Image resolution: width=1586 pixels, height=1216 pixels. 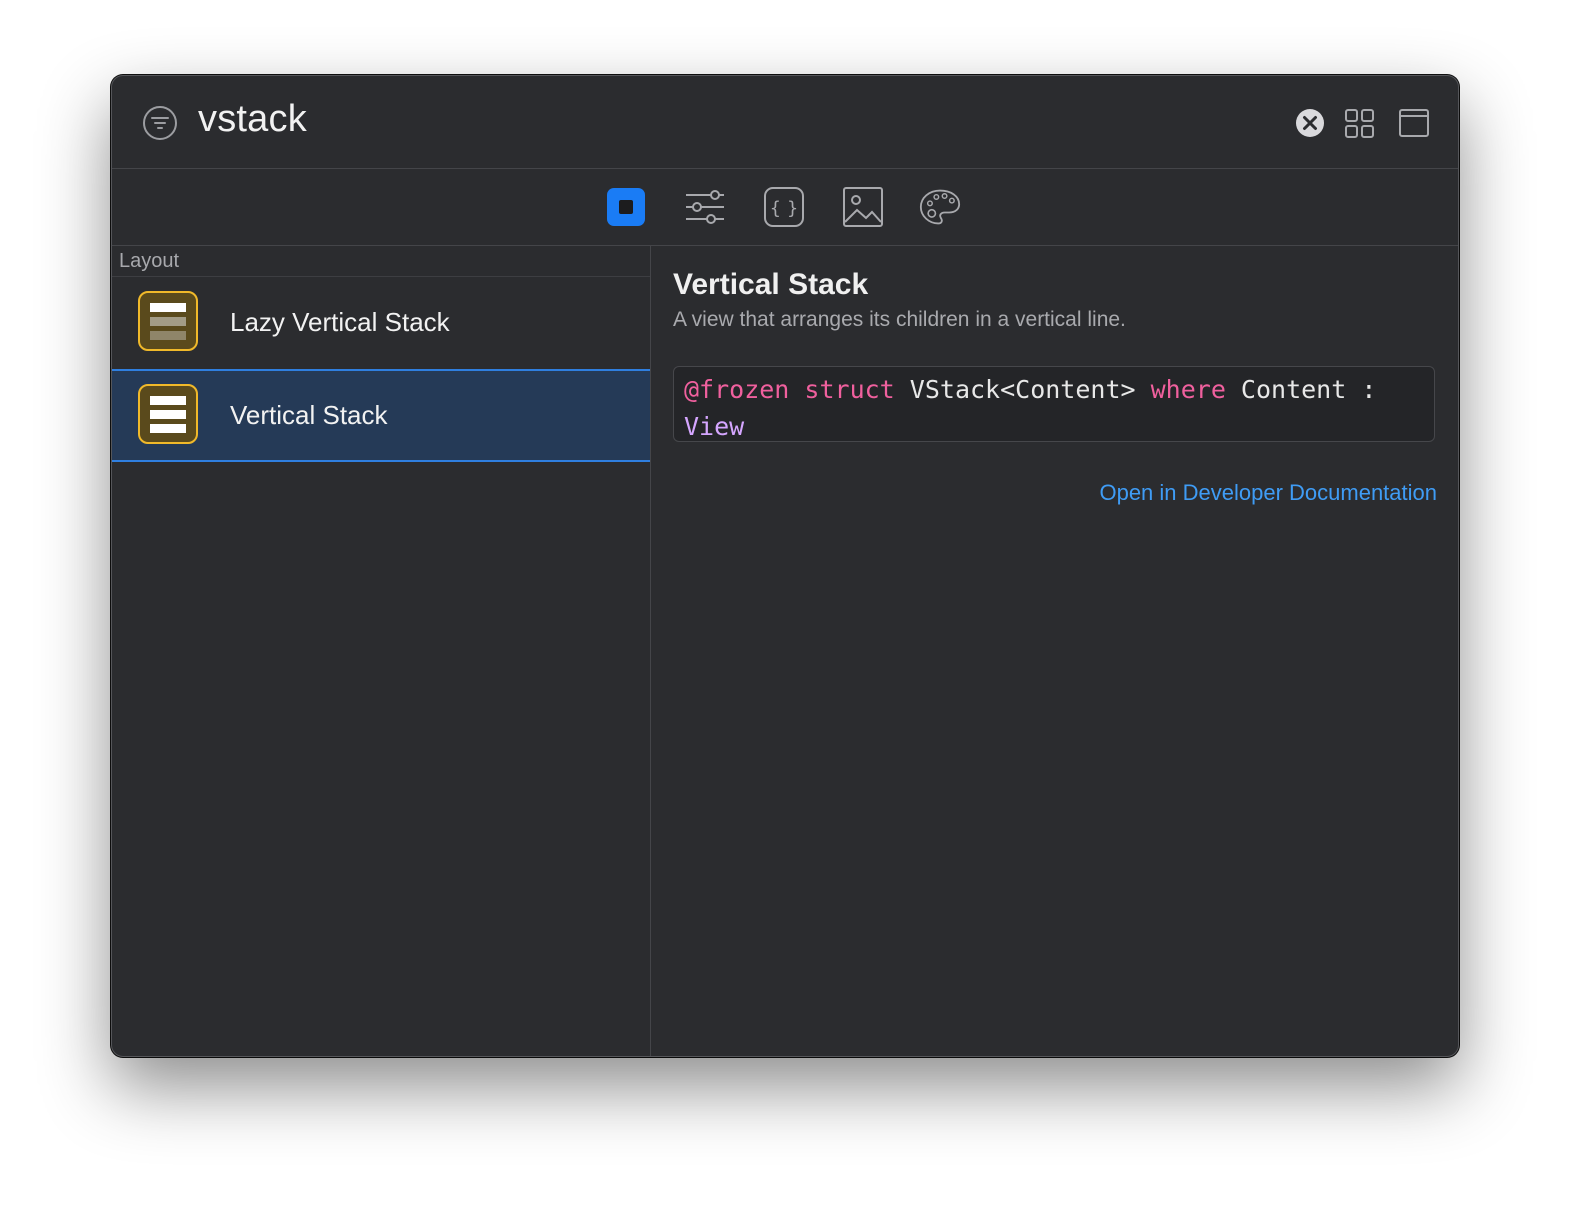 I want to click on code-keyword-where: where, so click(x=1188, y=389).